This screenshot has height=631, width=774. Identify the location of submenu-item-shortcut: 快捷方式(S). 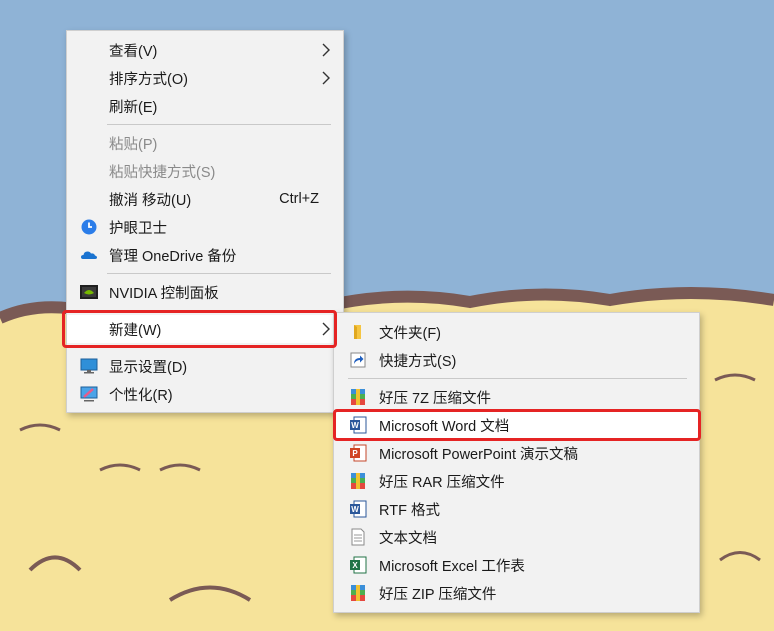
(516, 360).